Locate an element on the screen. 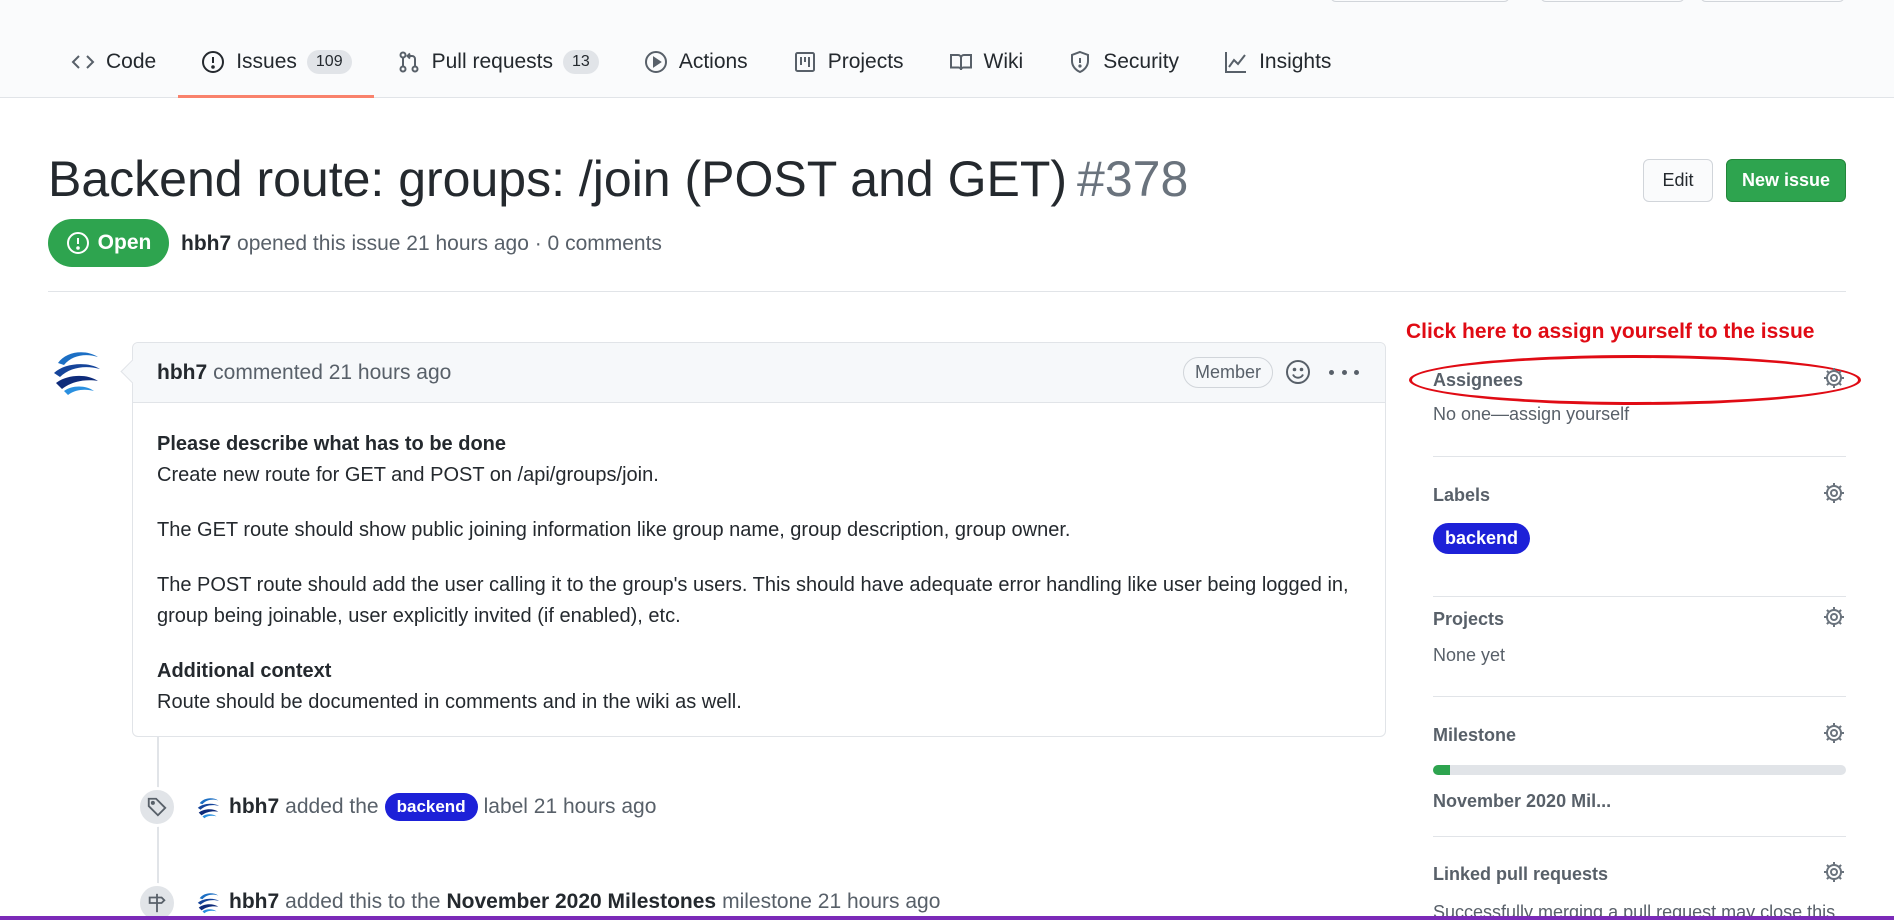  kebab-horizontal-icon is located at coordinates (1344, 372).